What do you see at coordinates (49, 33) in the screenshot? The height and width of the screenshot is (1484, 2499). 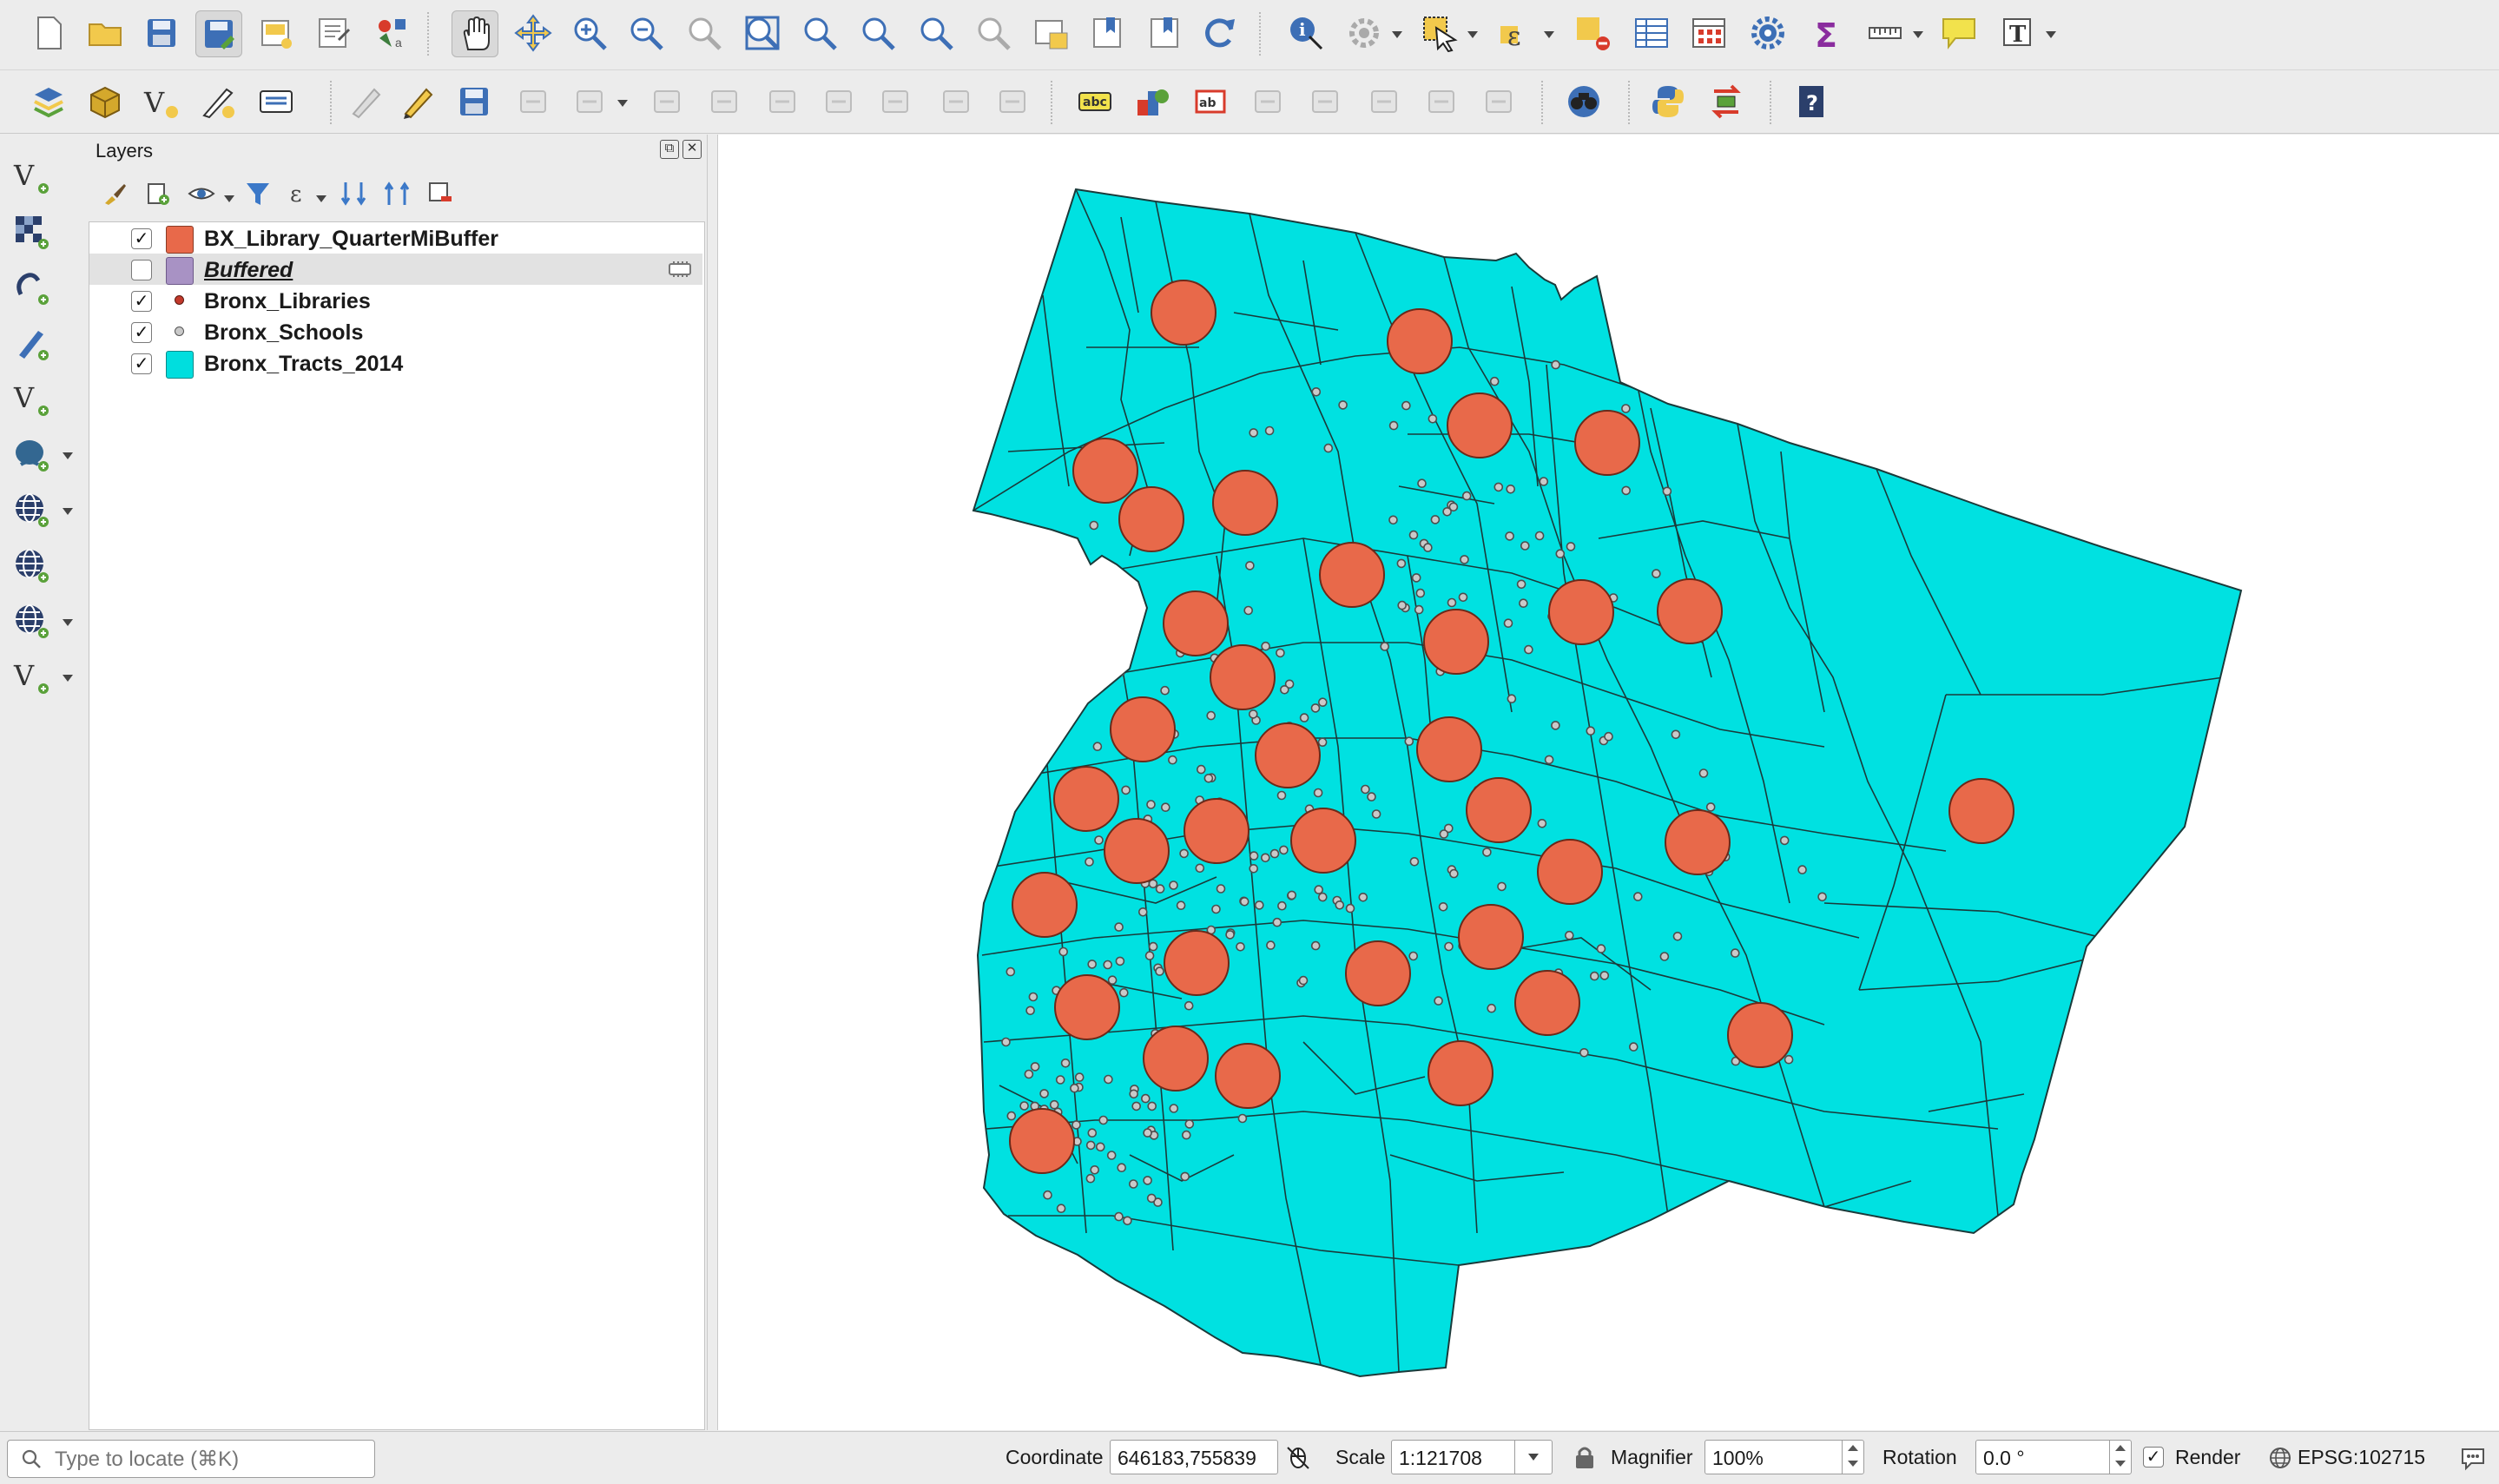 I see `new-project-button` at bounding box center [49, 33].